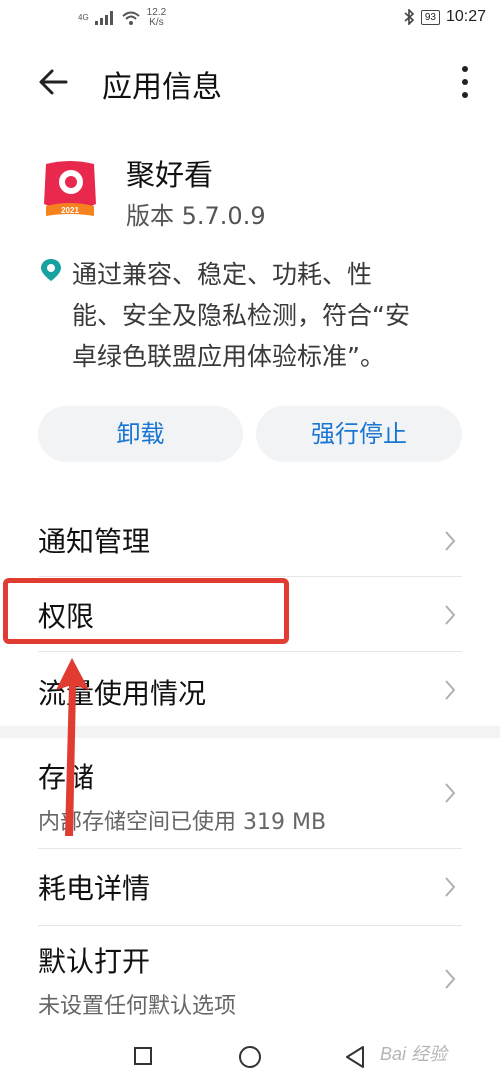  Describe the element at coordinates (137, 1006) in the screenshot. I see `settings-item-subtitle: 未设置任何默认选项` at that location.